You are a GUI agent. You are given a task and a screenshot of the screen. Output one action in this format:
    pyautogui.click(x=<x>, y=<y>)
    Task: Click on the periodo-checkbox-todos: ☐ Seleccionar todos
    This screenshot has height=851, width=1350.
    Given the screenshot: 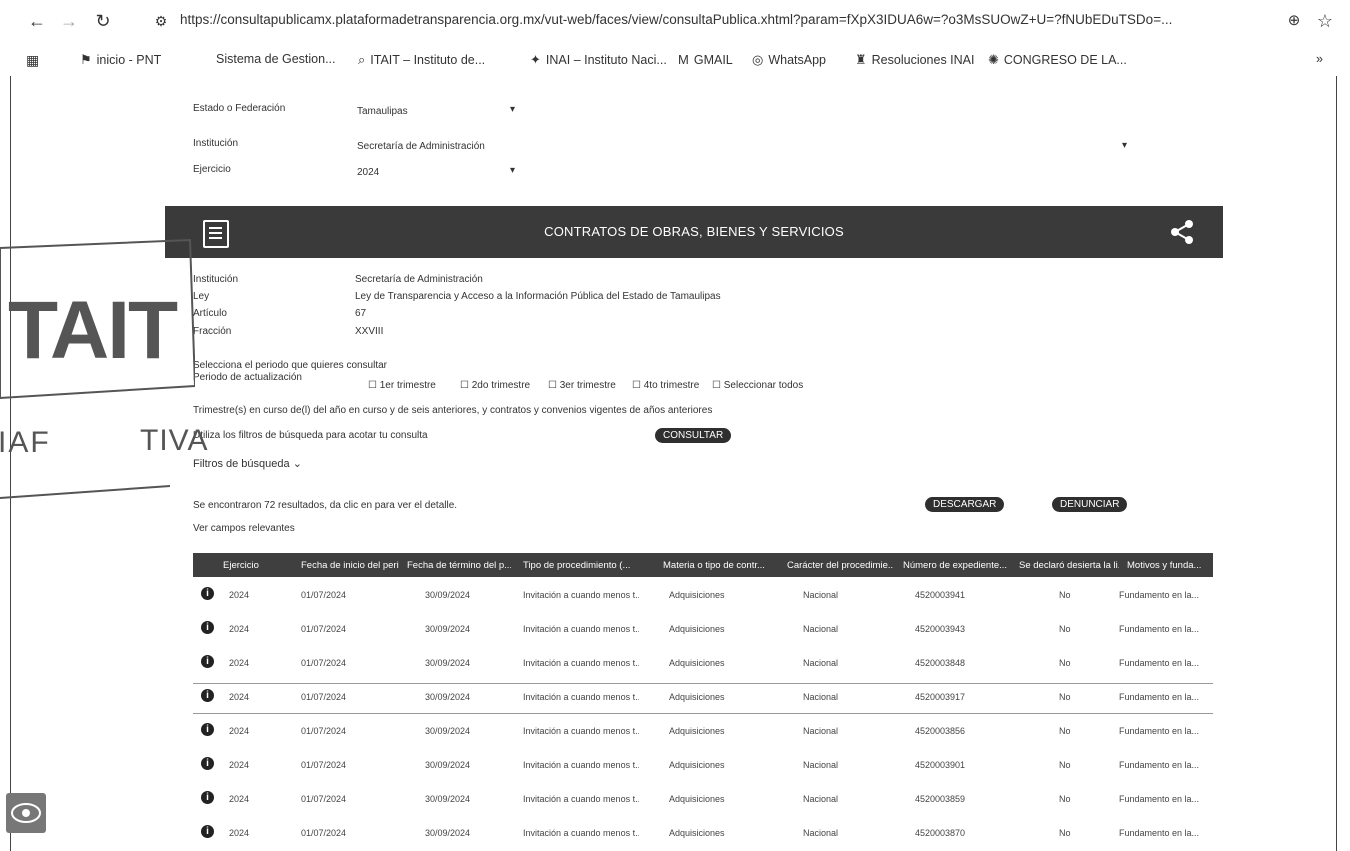 What is the action you would take?
    pyautogui.click(x=757, y=385)
    